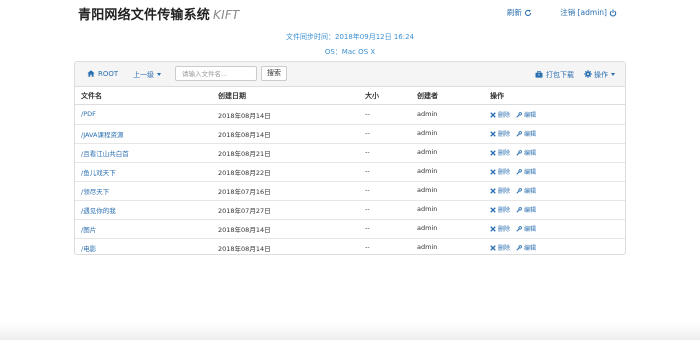  What do you see at coordinates (88, 248) in the screenshot?
I see `folder-link: /电影` at bounding box center [88, 248].